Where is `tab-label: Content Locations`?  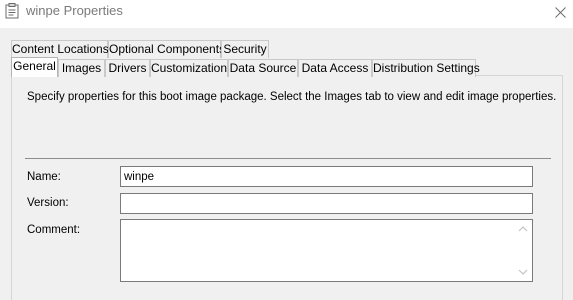 tab-label: Content Locations is located at coordinates (60, 49).